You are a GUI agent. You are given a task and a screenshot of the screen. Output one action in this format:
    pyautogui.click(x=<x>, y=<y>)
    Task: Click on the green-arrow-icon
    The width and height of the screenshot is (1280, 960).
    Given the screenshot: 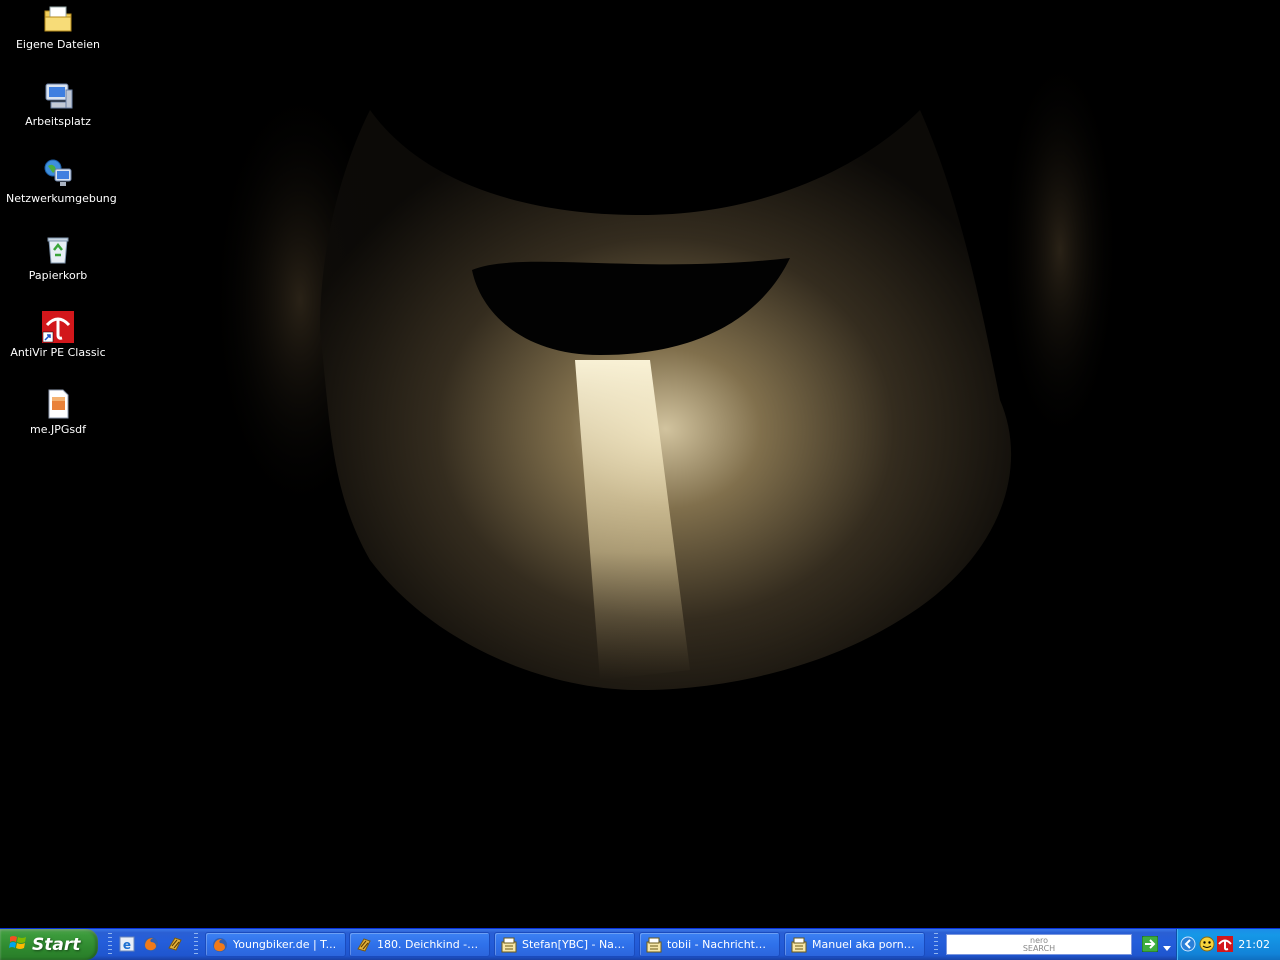 What is the action you would take?
    pyautogui.click(x=1150, y=944)
    